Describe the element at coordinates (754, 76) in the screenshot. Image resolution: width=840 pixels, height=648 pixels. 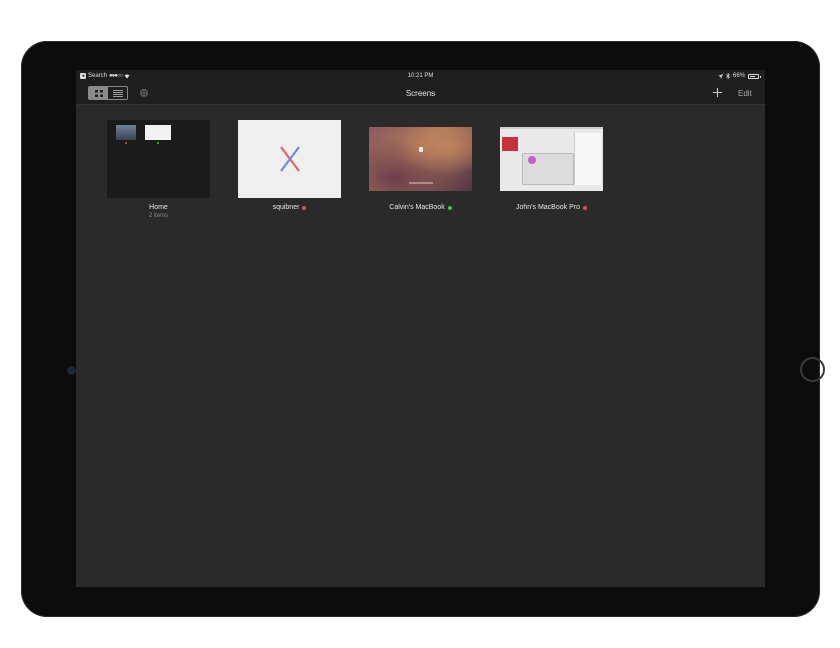
I see `battery-icon` at that location.